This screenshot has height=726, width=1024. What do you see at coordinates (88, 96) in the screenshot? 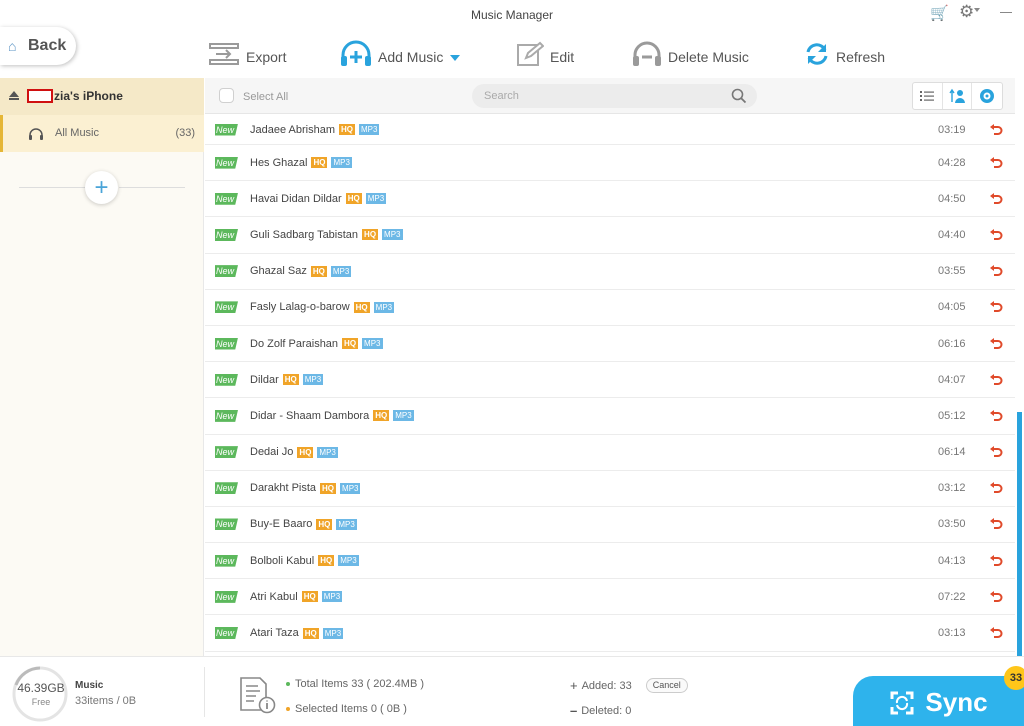
I see `device-name: zia's iPhone` at bounding box center [88, 96].